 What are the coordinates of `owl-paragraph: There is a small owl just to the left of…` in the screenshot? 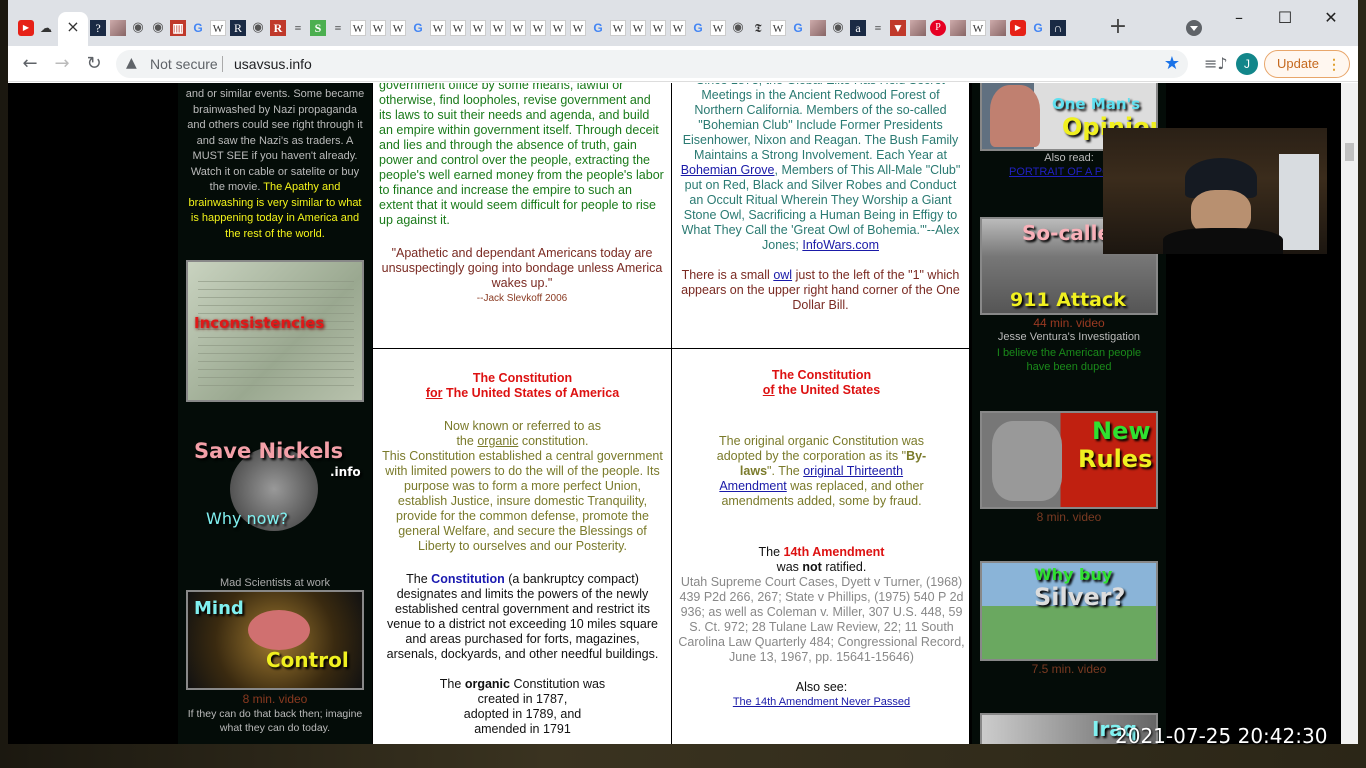 It's located at (820, 290).